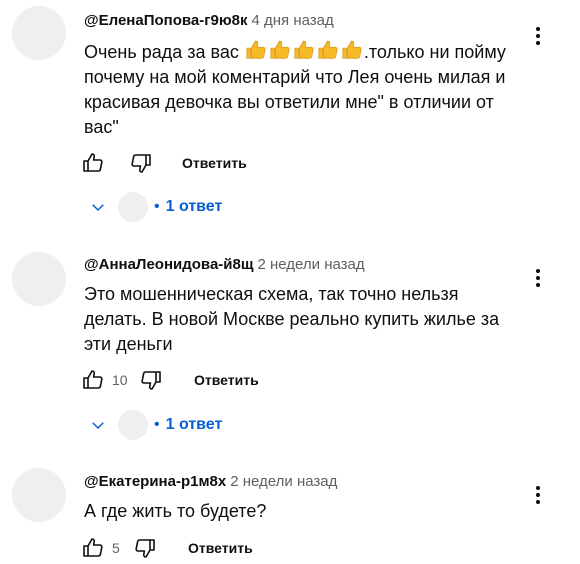  I want to click on comment-header: @Екатерина-р1м8х 2 недели назад, so click(210, 482).